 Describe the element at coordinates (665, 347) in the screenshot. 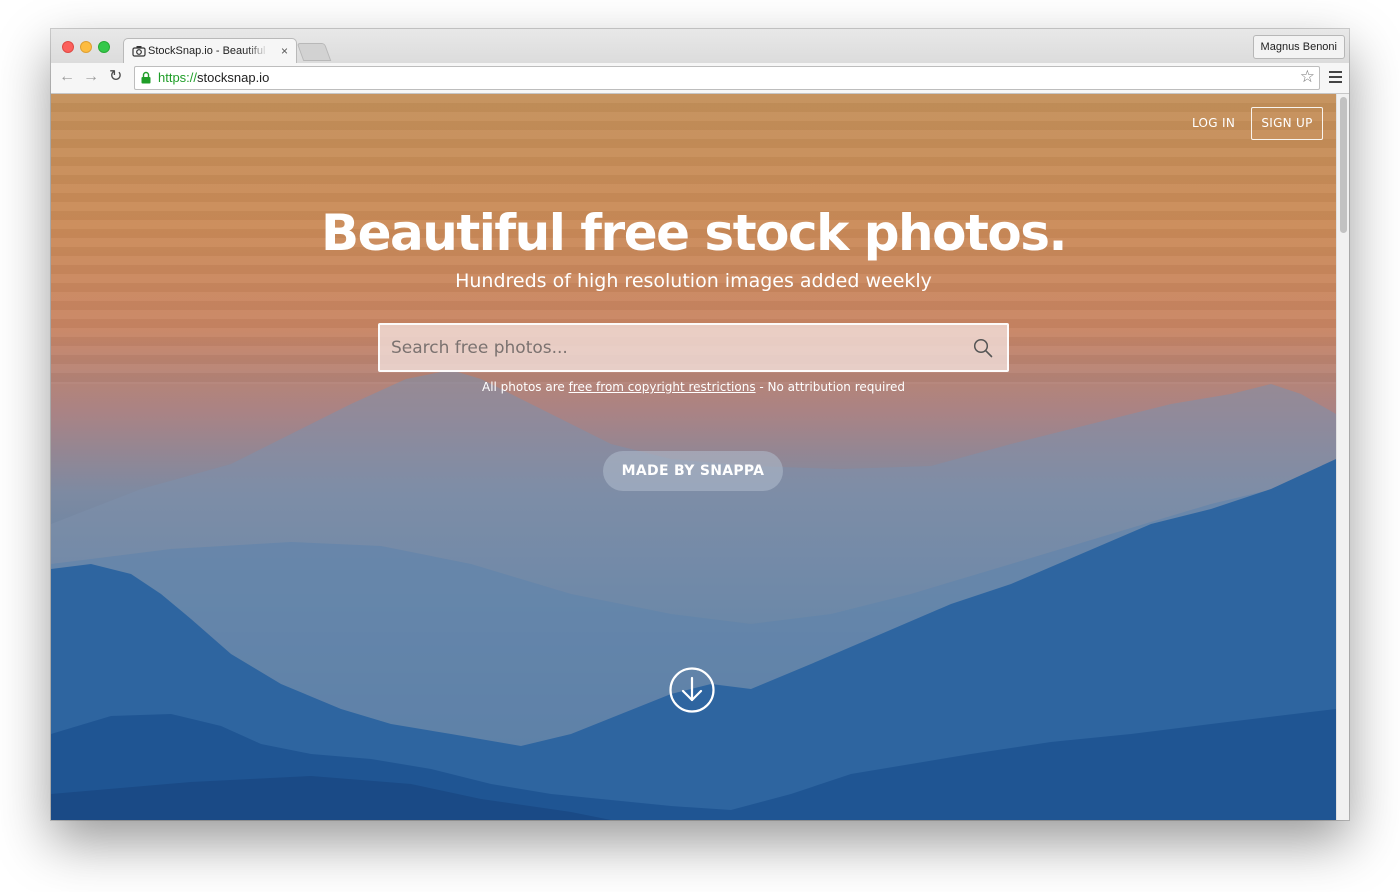

I see `search-input` at that location.